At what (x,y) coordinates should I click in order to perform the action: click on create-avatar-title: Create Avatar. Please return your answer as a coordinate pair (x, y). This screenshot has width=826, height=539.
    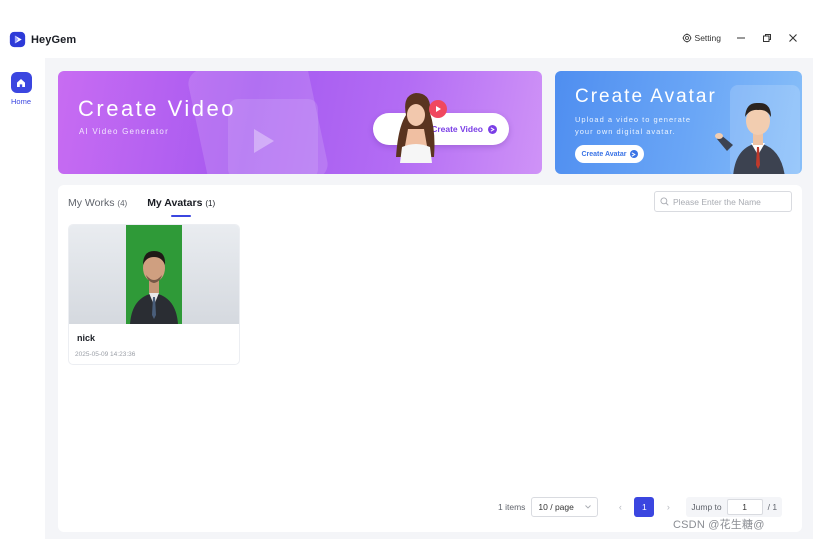
    Looking at the image, I should click on (646, 96).